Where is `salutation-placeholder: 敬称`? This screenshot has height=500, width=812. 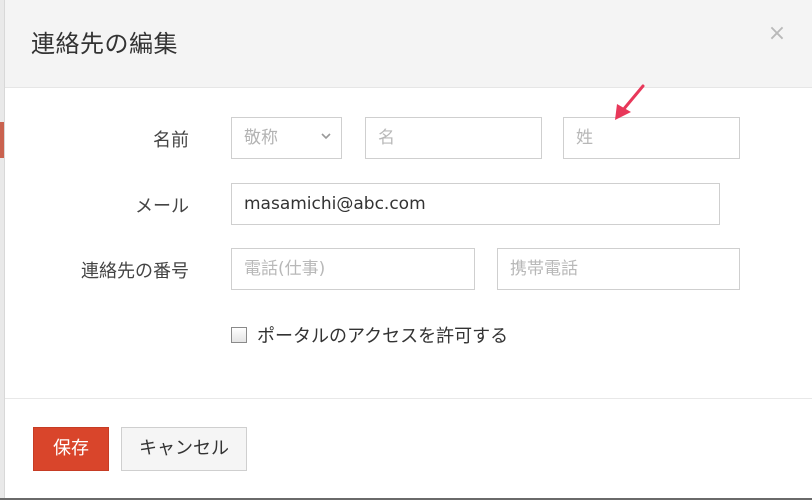
salutation-placeholder: 敬称 is located at coordinates (261, 138).